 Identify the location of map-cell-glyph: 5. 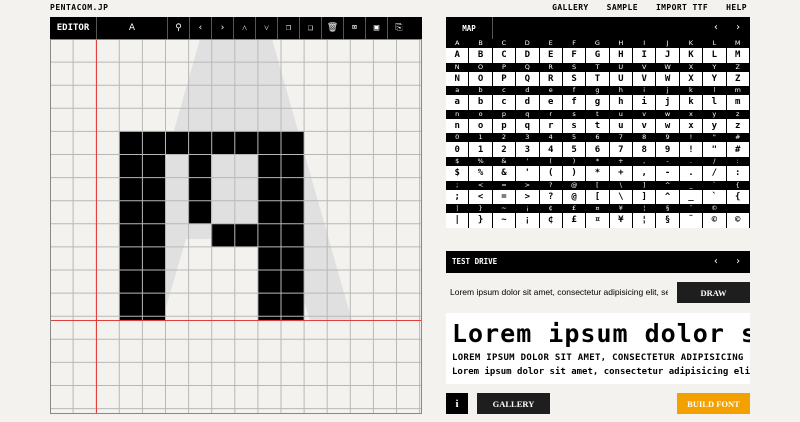
(574, 149).